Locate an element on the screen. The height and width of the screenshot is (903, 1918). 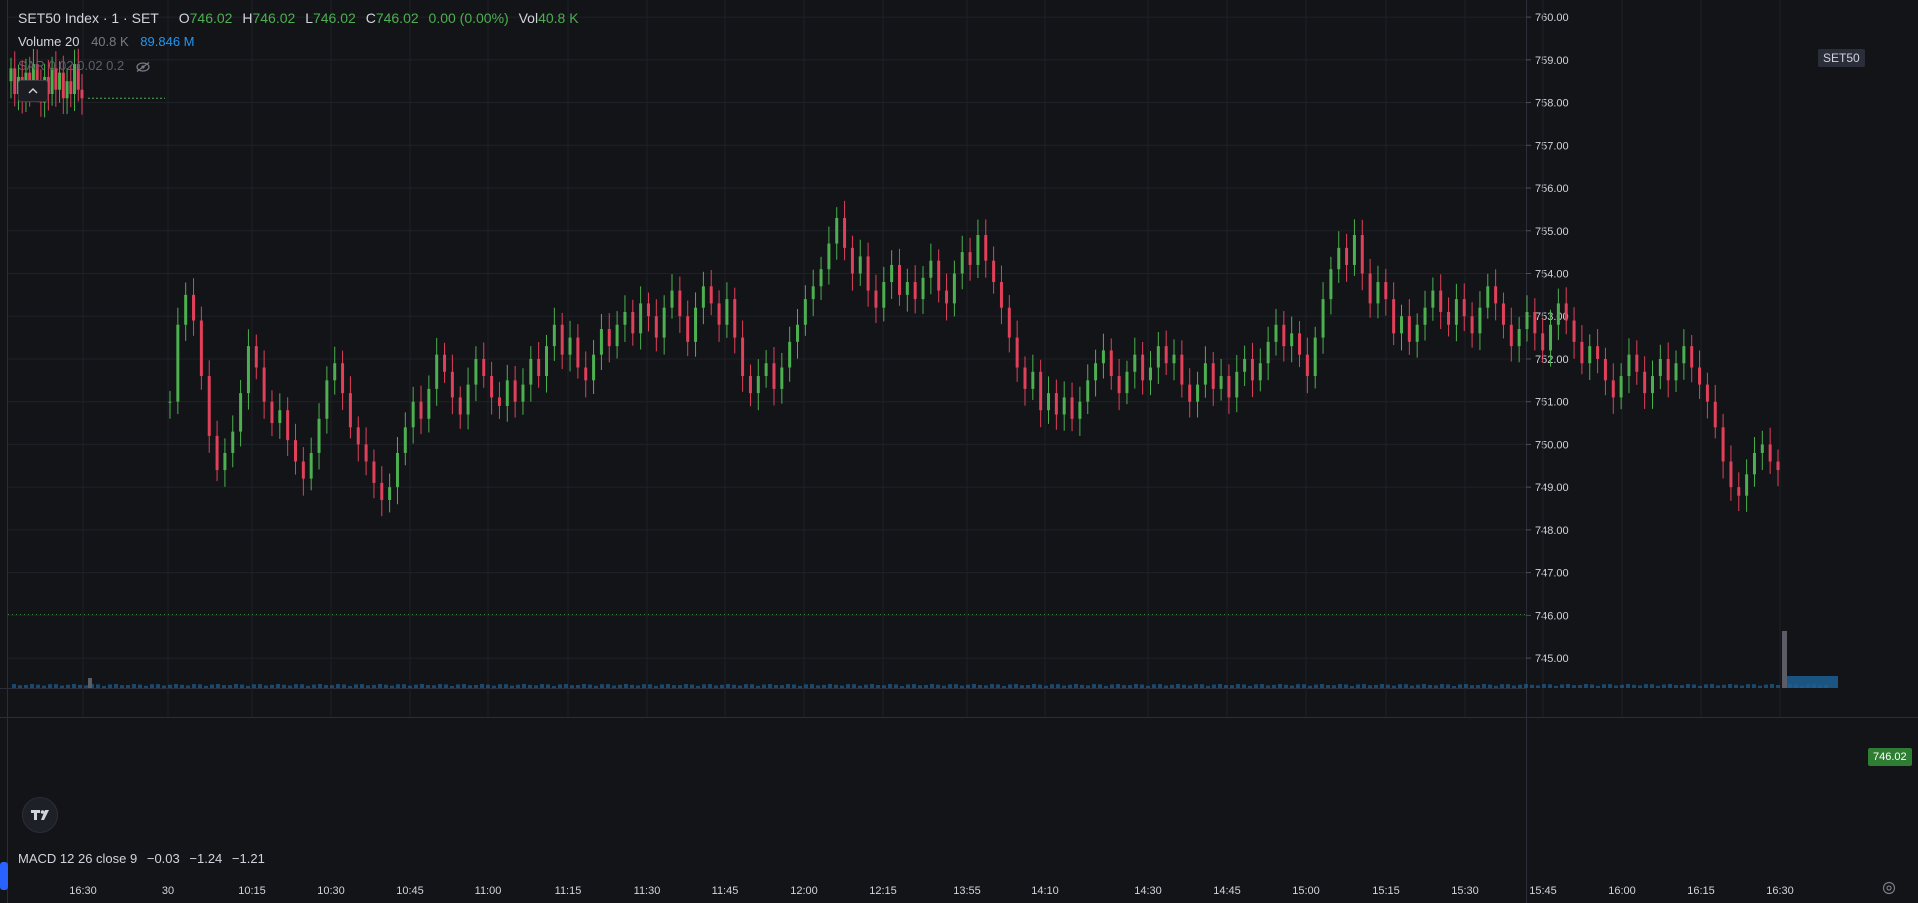
open-value: 746.02 is located at coordinates (211, 18).